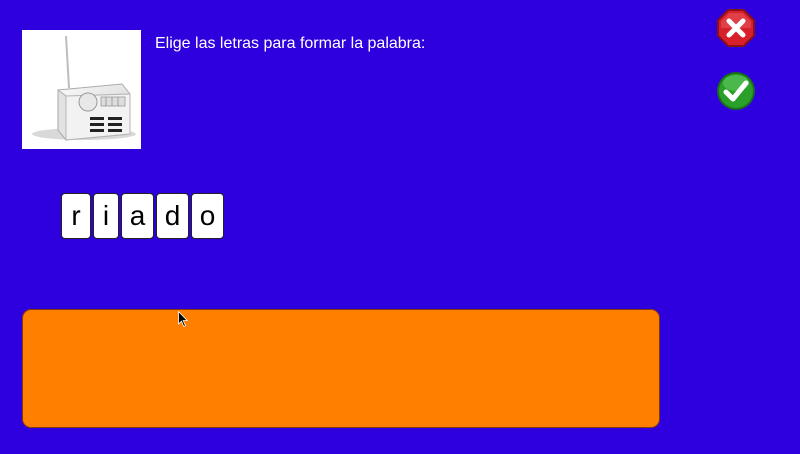  I want to click on radio-icon, so click(84, 88).